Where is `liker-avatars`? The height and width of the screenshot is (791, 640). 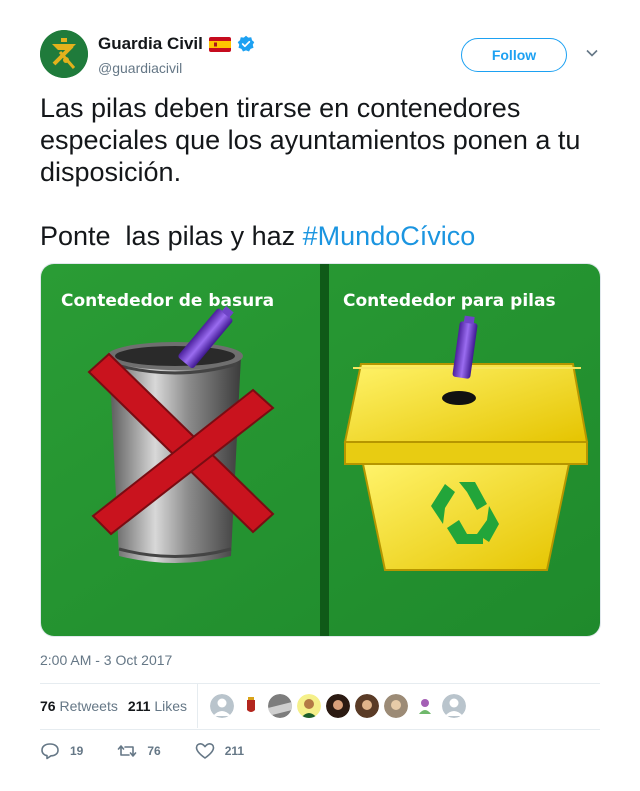
liker-avatars is located at coordinates (338, 706).